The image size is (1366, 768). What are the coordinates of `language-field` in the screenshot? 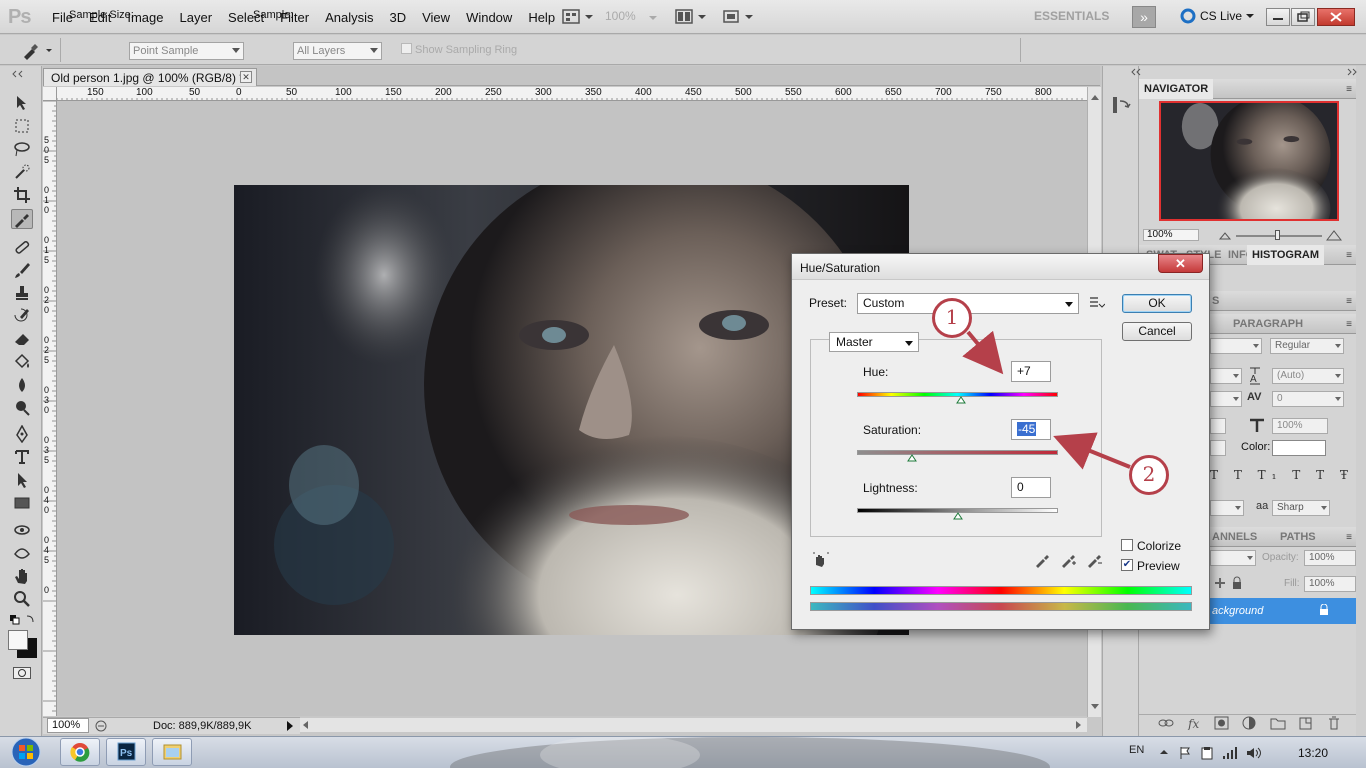 It's located at (1227, 508).